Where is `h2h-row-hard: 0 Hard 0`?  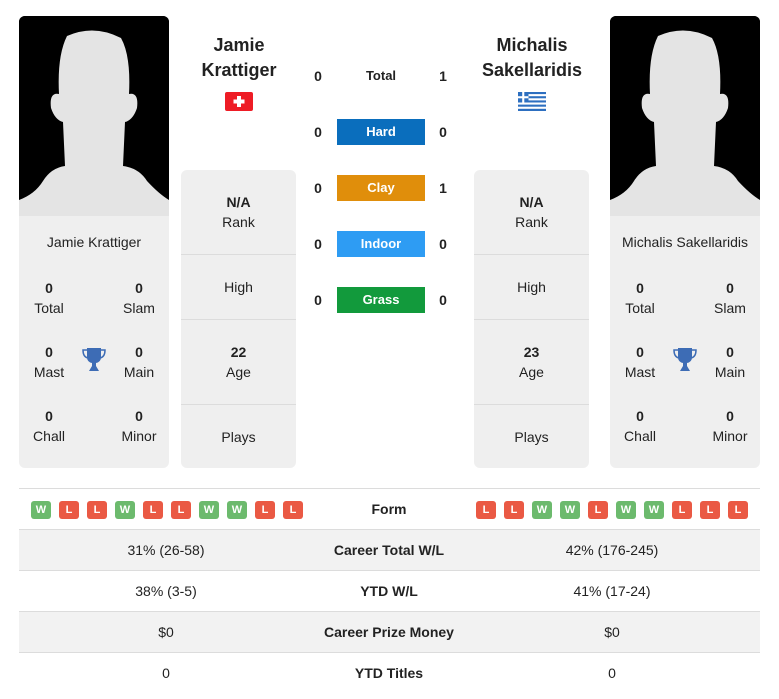
h2h-row-hard: 0 Hard 0 is located at coordinates (380, 132).